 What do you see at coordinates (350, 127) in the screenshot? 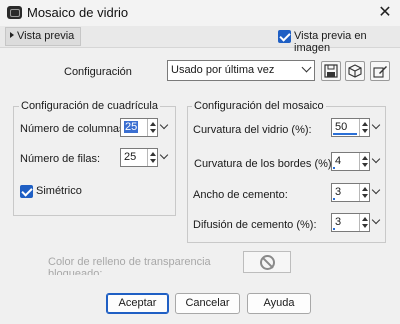
I see `glass-curvature-spinner: 50` at bounding box center [350, 127].